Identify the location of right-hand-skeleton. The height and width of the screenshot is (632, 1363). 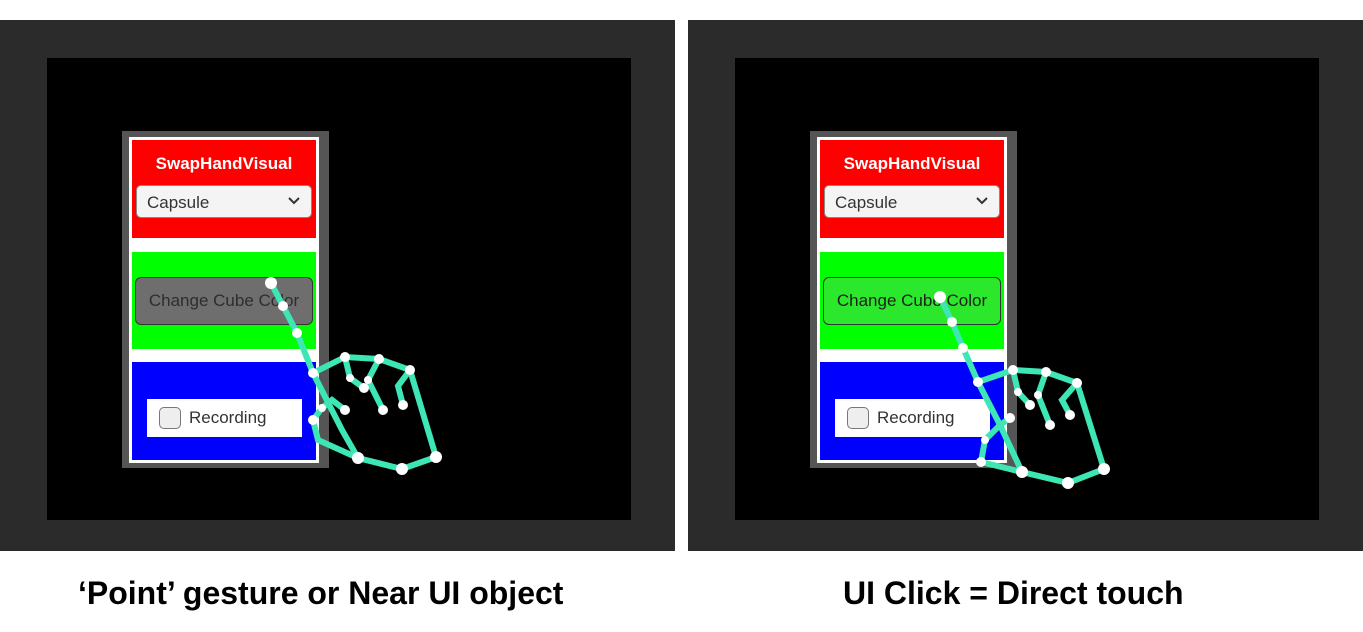
(1022, 390).